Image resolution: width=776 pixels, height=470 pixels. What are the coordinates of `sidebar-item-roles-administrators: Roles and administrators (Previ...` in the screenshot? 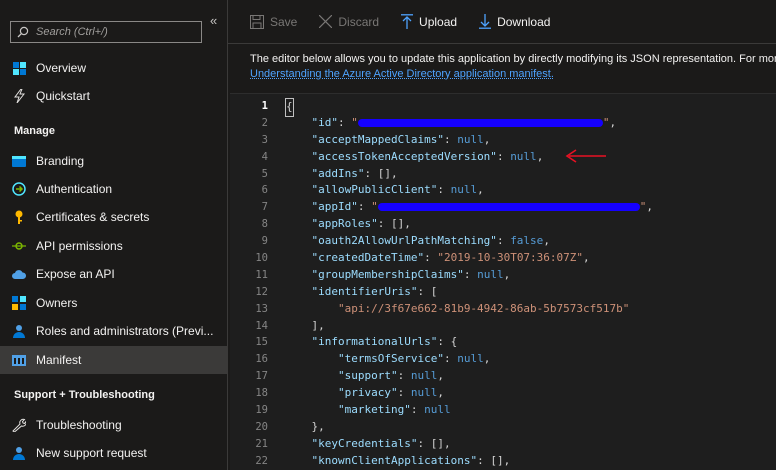 It's located at (113, 331).